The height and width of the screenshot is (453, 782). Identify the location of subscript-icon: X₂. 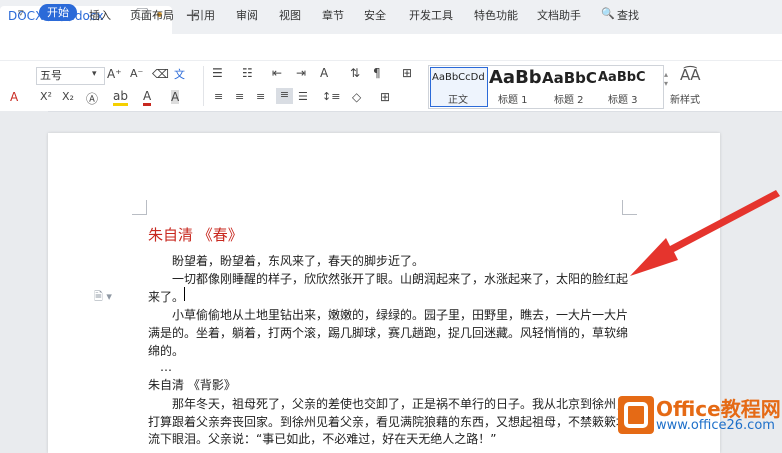
(68, 96).